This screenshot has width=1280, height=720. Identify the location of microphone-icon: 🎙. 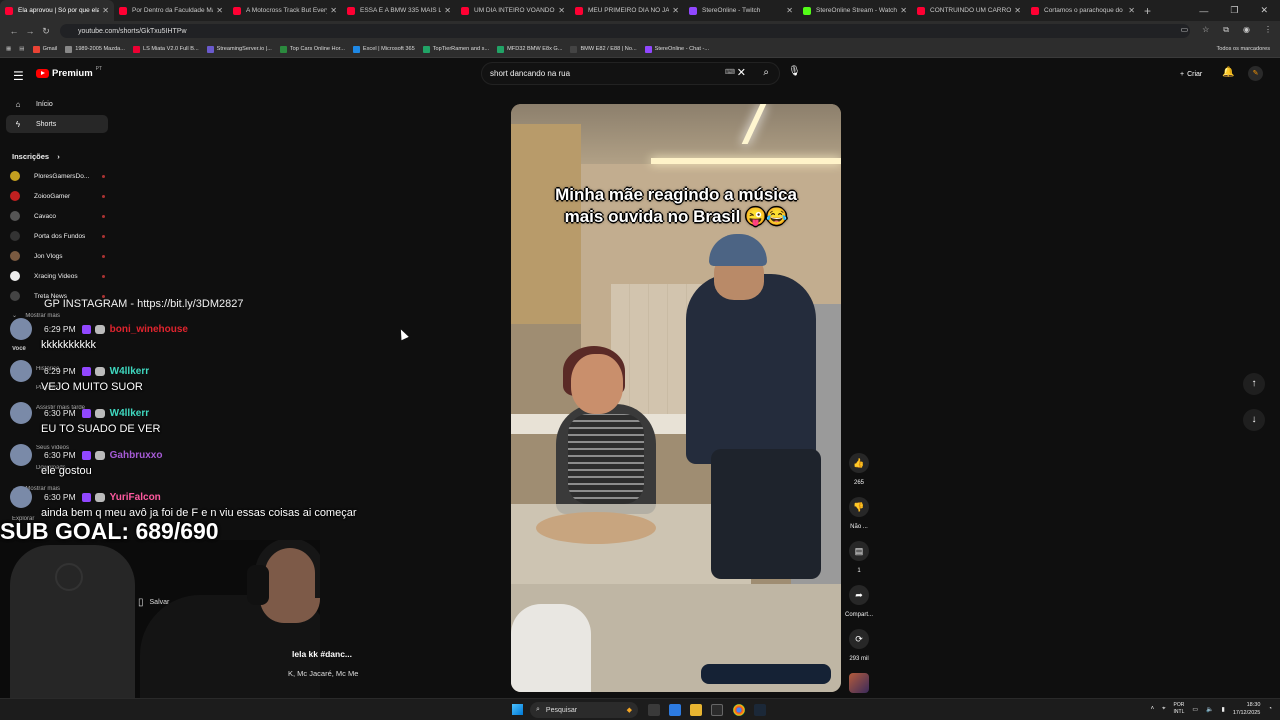
(794, 71).